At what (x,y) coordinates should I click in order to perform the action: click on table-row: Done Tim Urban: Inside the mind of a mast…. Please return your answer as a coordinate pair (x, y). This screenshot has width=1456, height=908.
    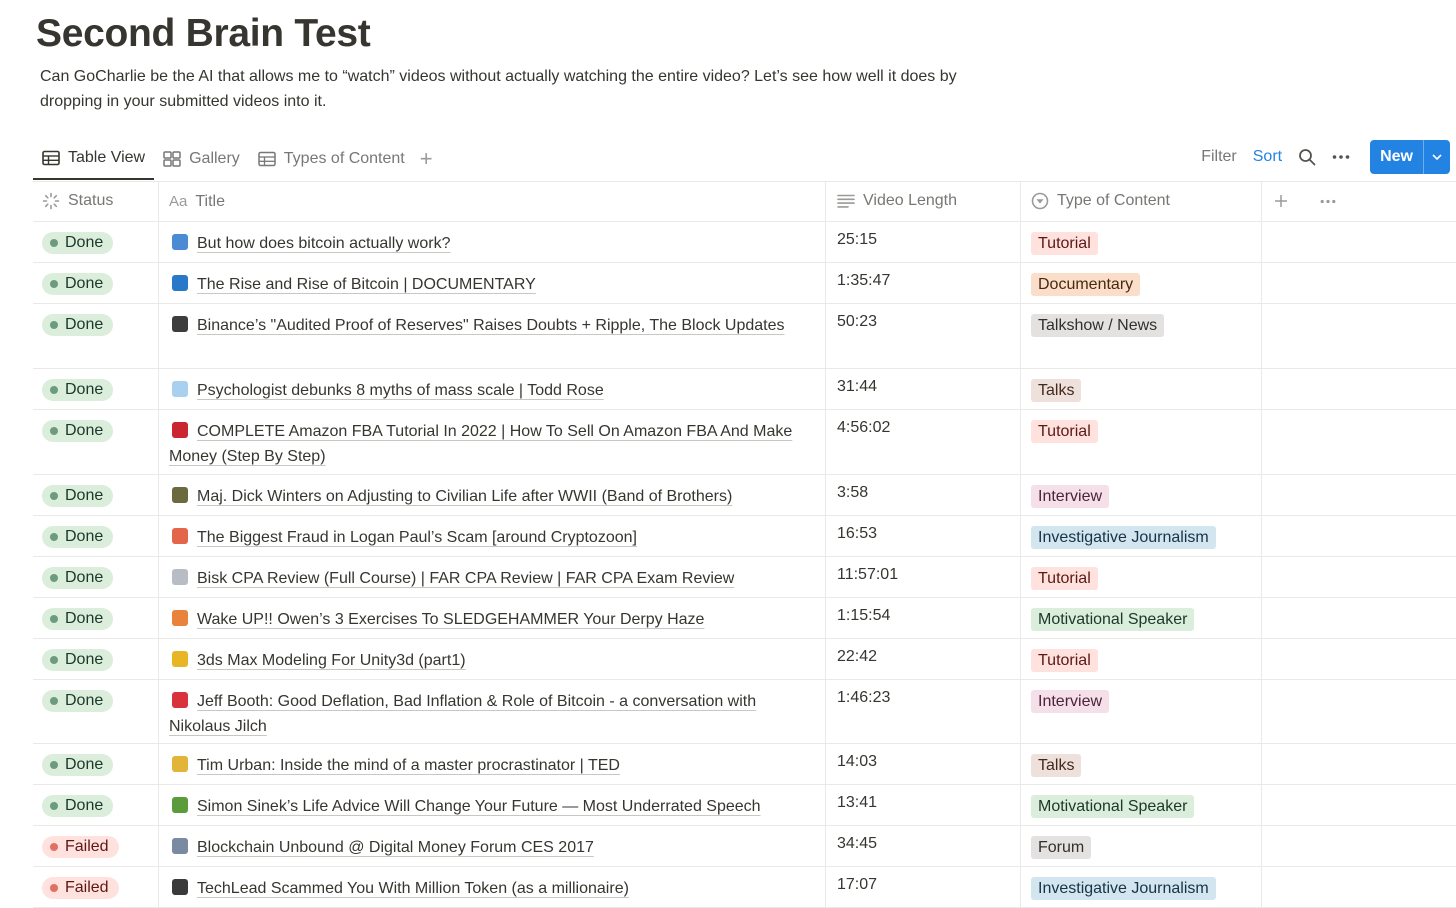
    Looking at the image, I should click on (744, 764).